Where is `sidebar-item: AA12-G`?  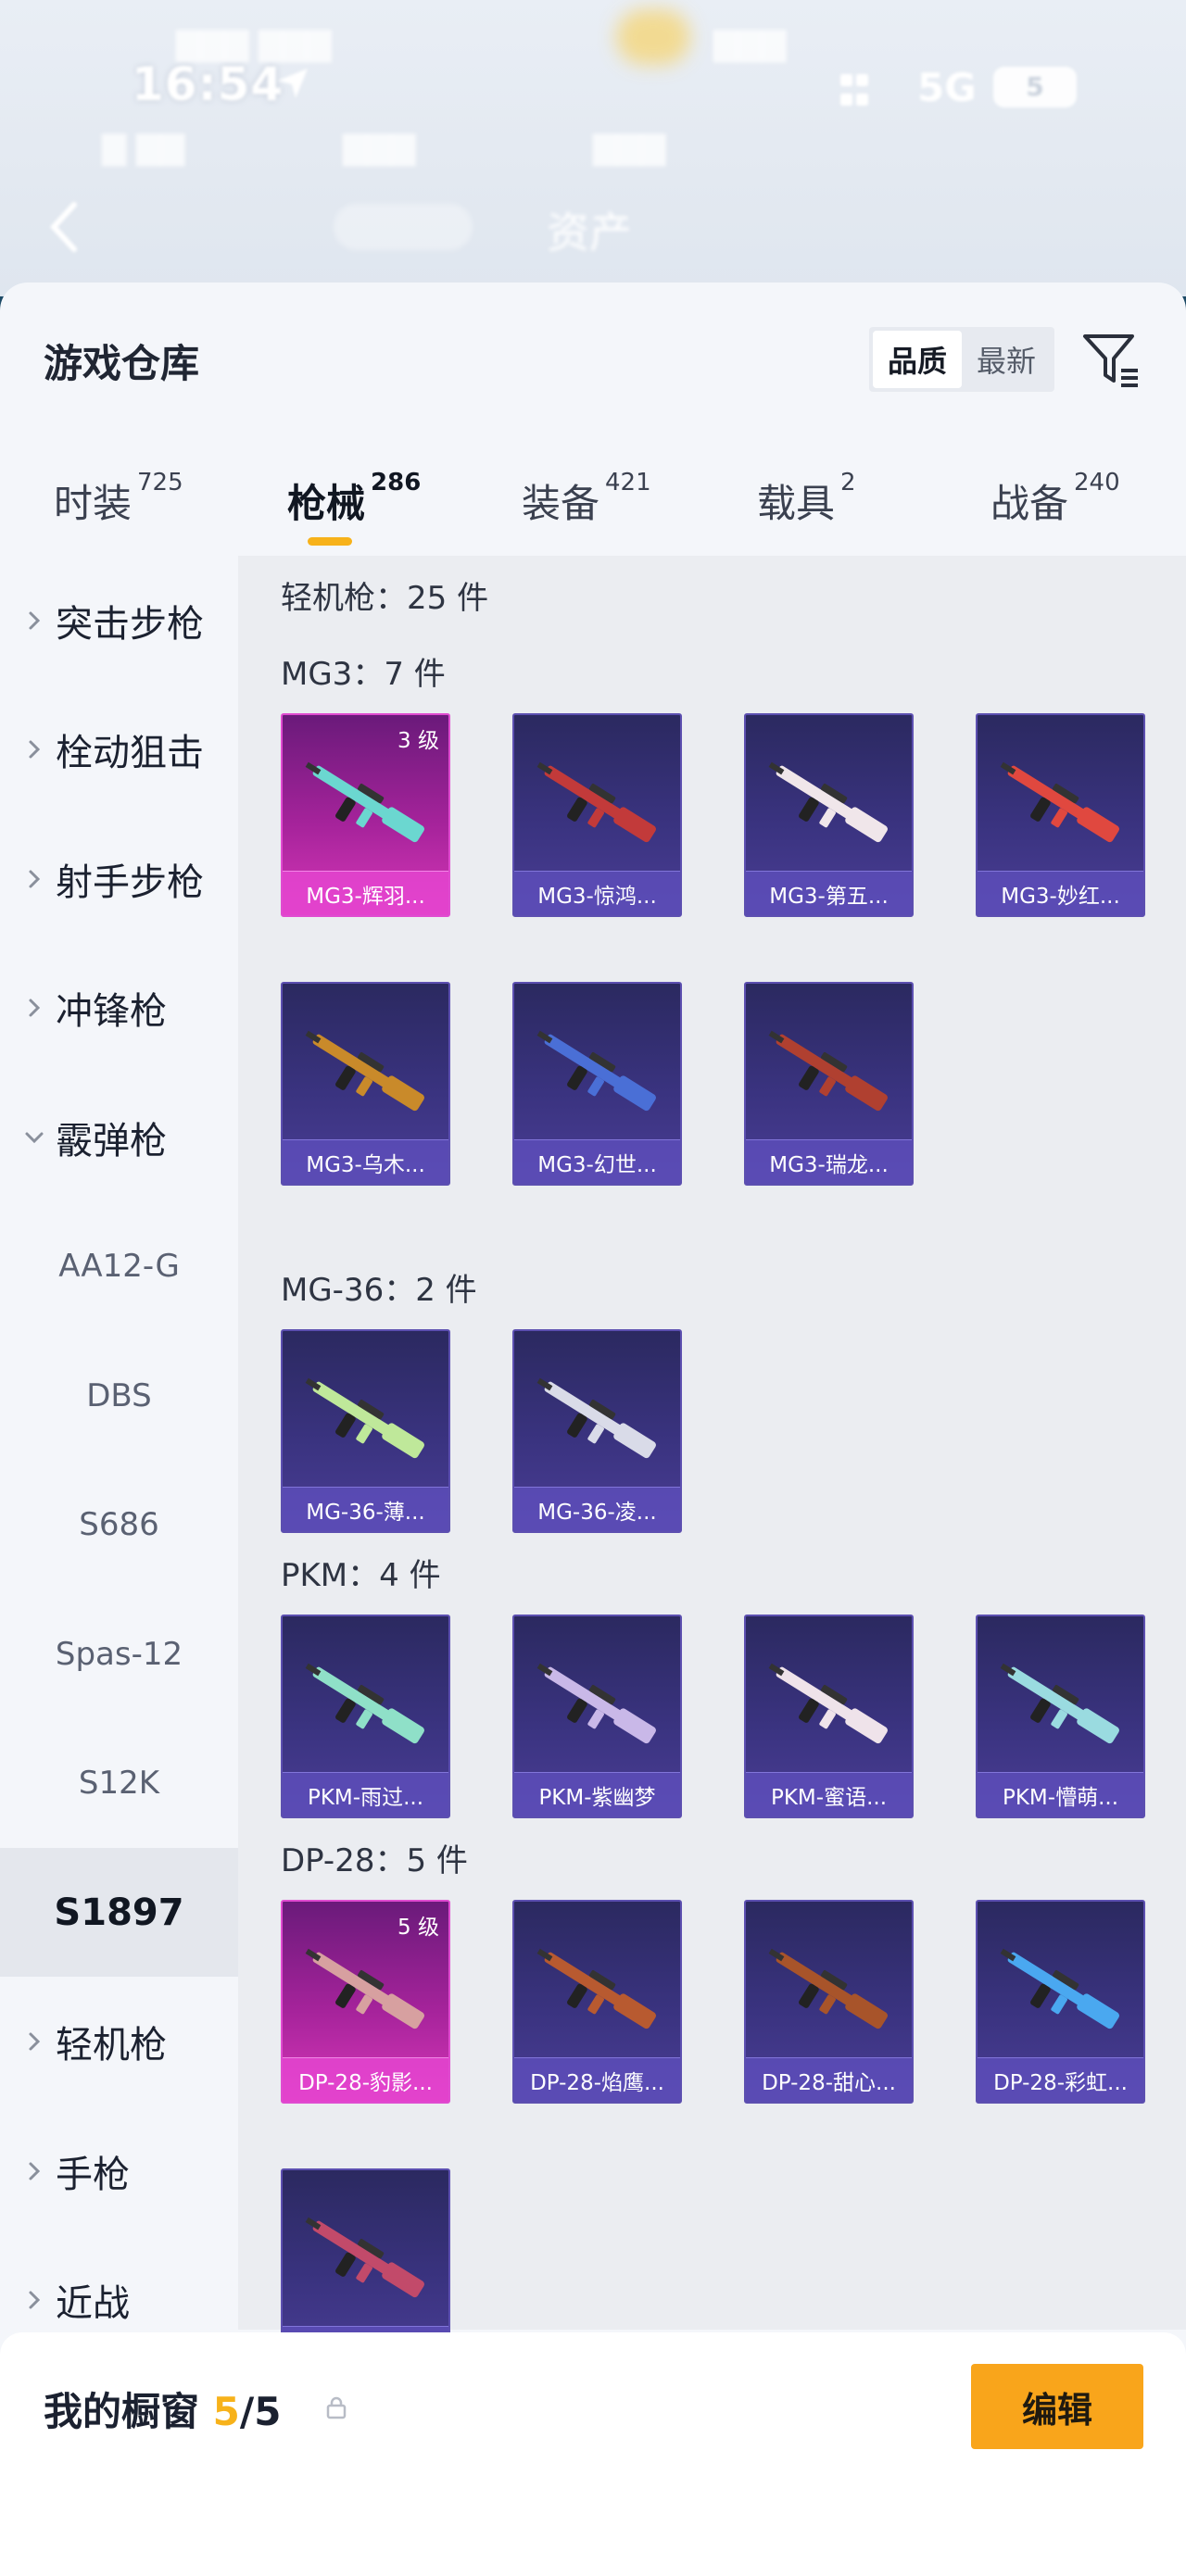
sidebar-item: AA12-G is located at coordinates (119, 1266).